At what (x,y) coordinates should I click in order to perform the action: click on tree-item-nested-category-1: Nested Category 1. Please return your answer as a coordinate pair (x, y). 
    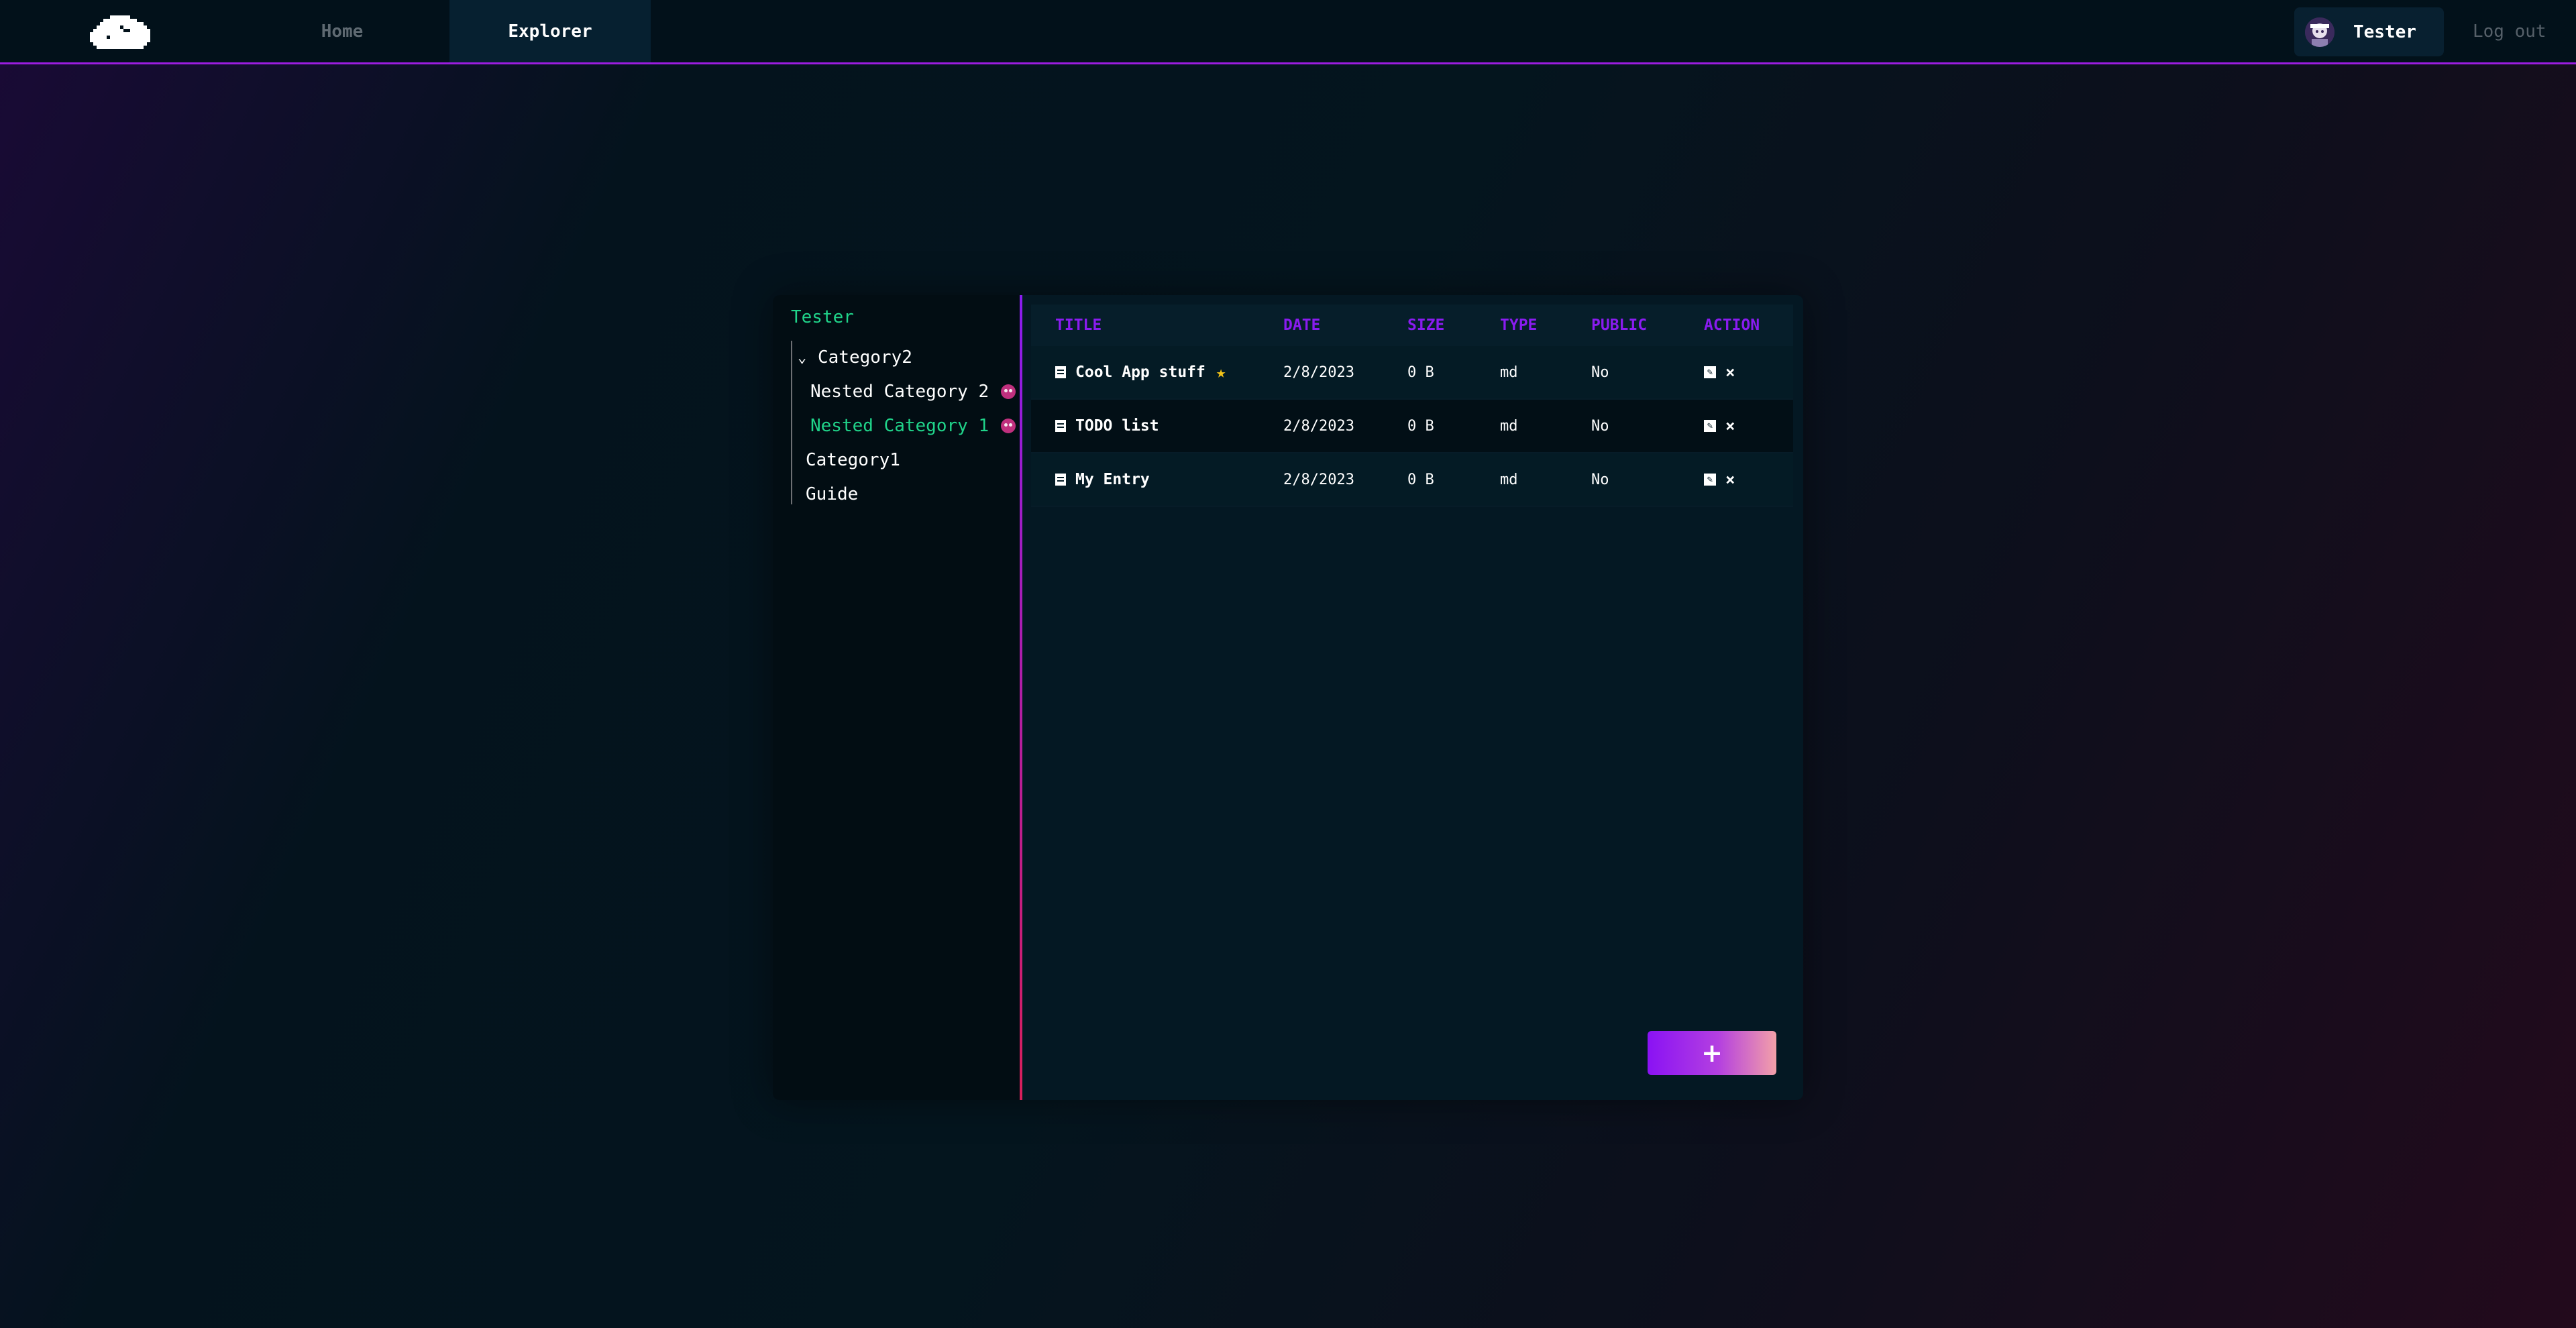
    Looking at the image, I should click on (913, 425).